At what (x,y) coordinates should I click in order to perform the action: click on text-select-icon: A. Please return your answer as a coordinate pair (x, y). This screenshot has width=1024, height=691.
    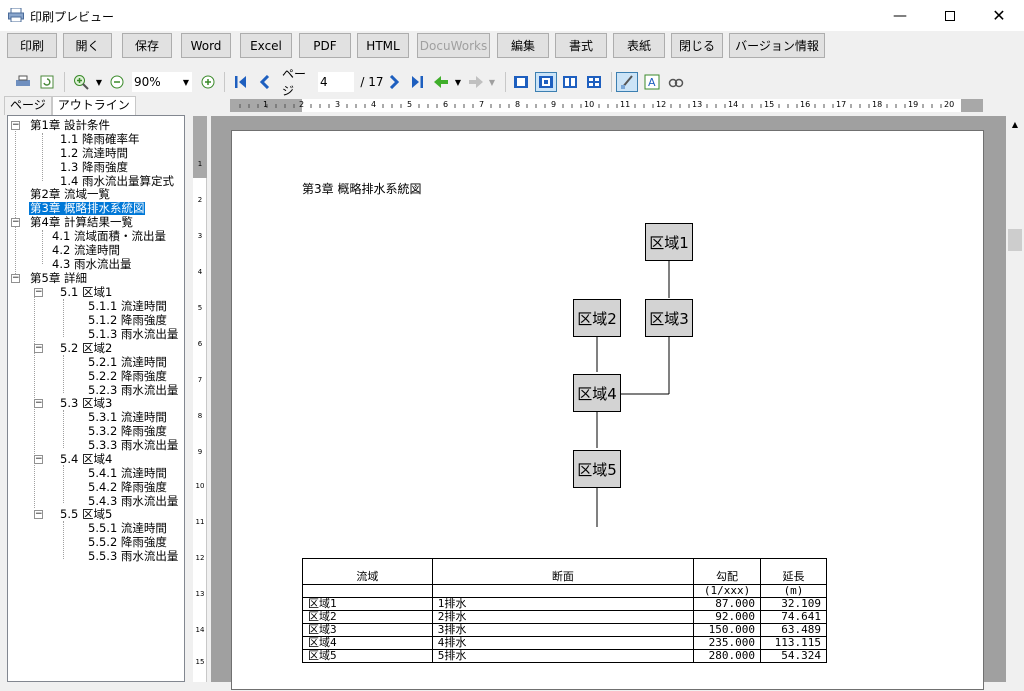
    Looking at the image, I should click on (652, 82).